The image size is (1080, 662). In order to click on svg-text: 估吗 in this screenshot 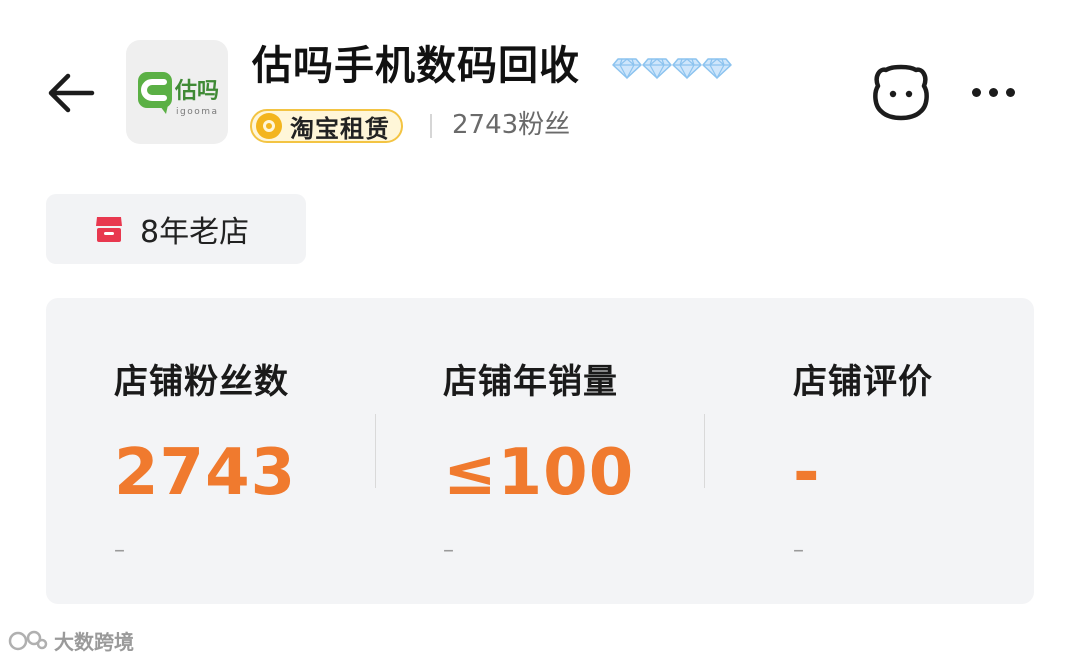, I will do `click(196, 91)`.